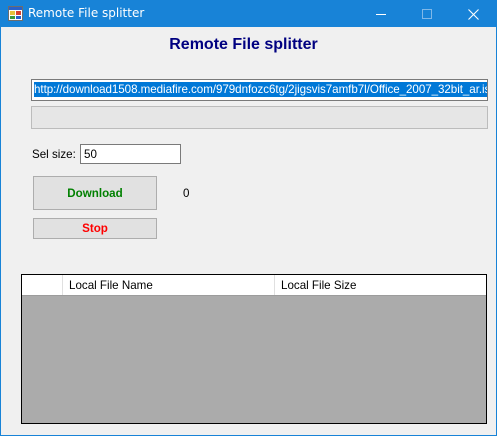 The image size is (497, 436). I want to click on form-heading: Remote File splitter, so click(243, 44).